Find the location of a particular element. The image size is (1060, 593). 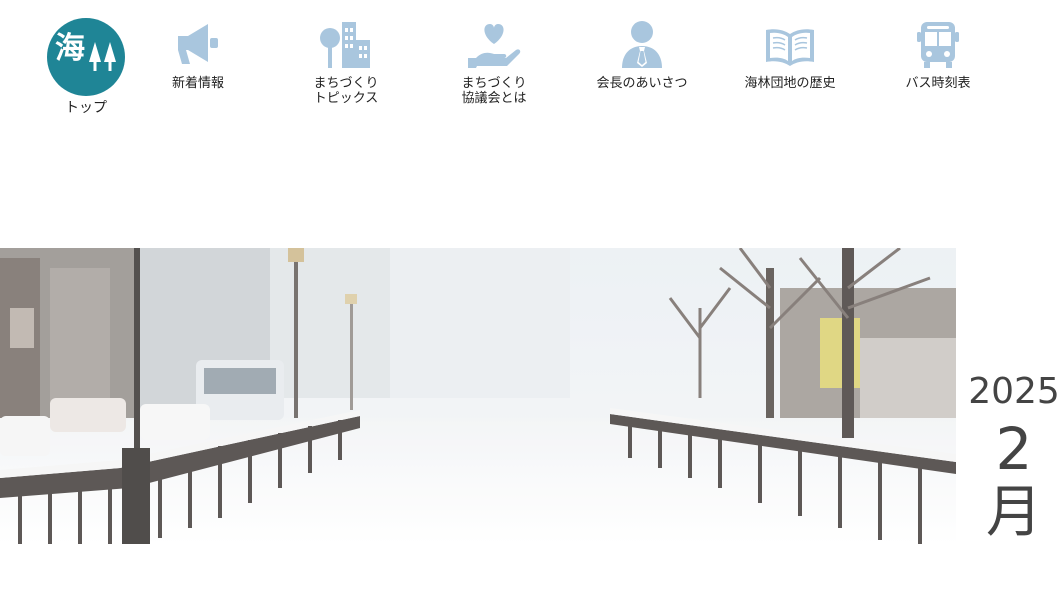

nav-item-history: 海林団地の歴史 is located at coordinates (790, 54).